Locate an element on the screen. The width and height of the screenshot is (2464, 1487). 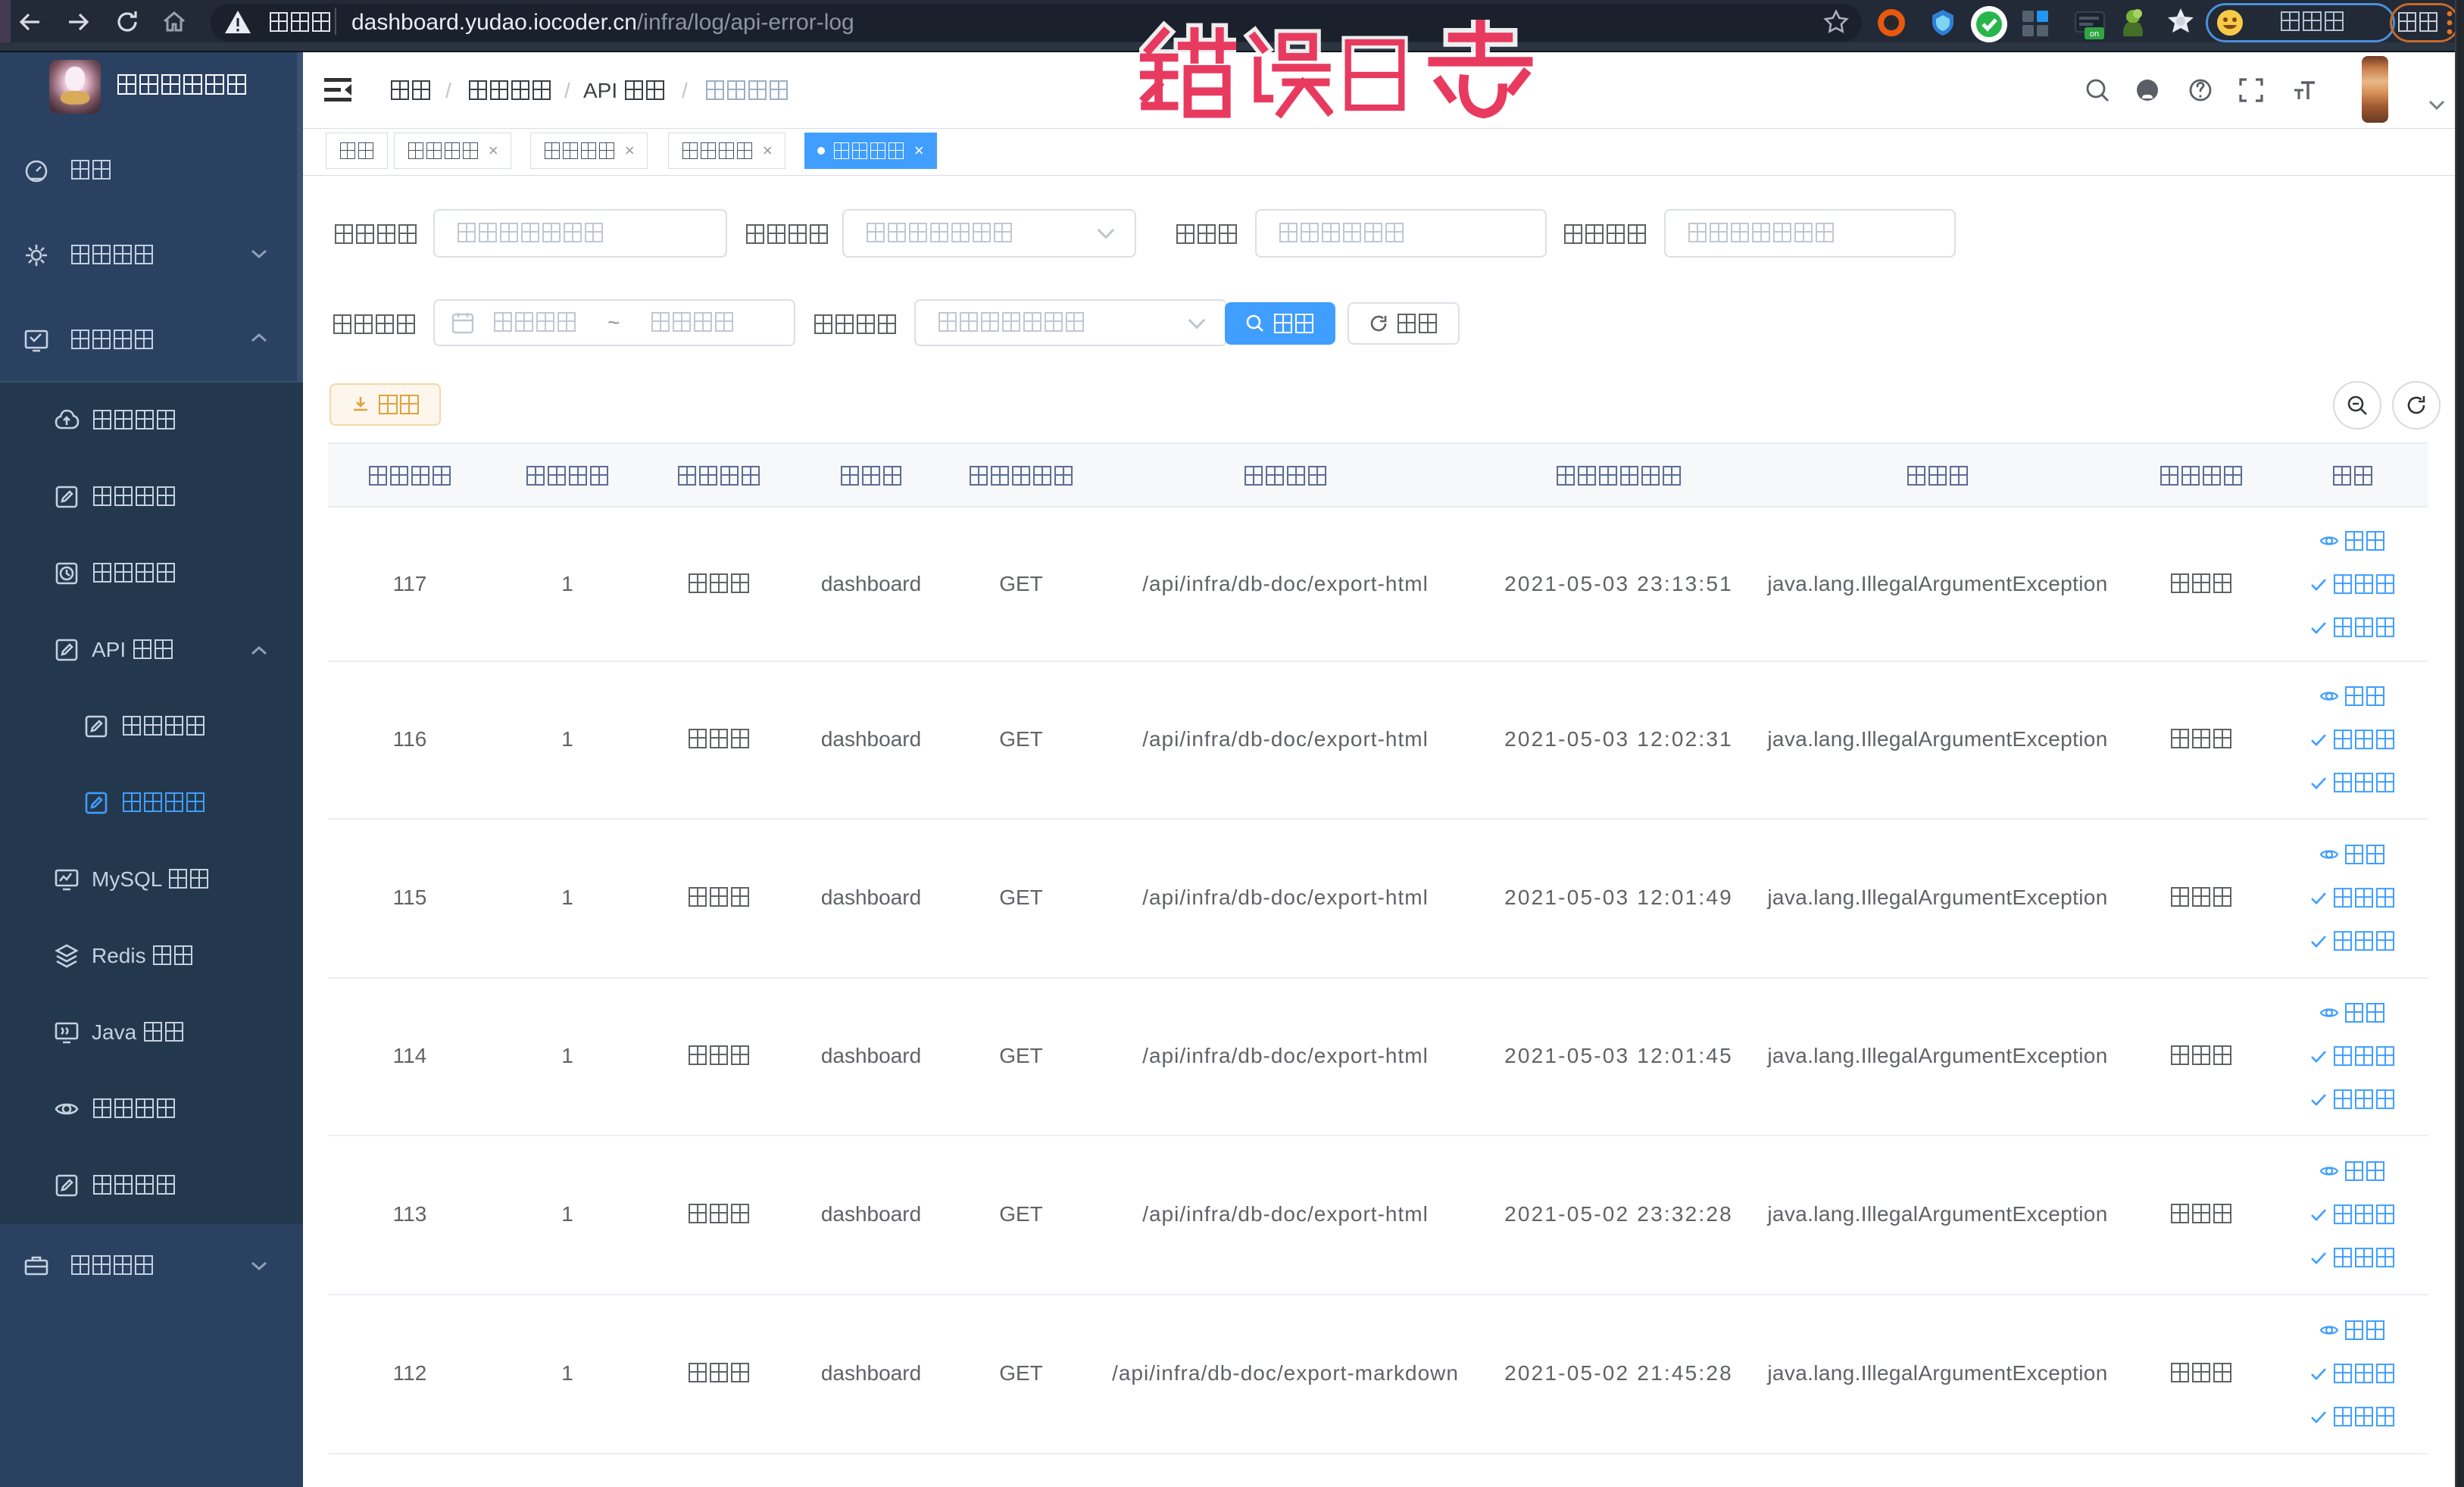
svg-text: on is located at coordinates (2094, 34).